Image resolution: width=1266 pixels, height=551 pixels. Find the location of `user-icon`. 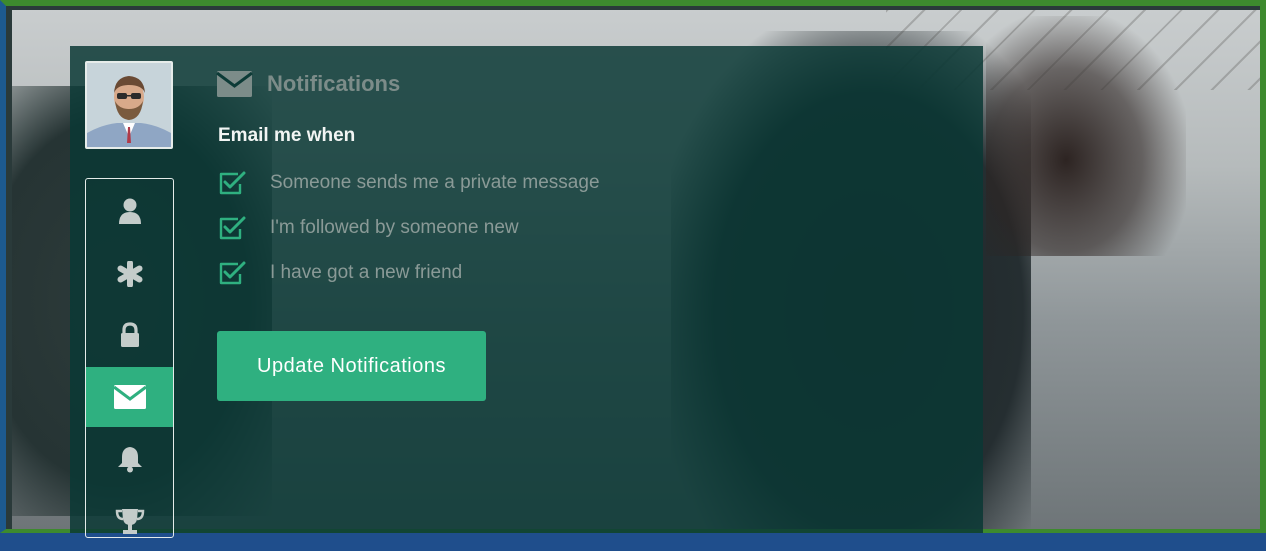

user-icon is located at coordinates (129, 211).